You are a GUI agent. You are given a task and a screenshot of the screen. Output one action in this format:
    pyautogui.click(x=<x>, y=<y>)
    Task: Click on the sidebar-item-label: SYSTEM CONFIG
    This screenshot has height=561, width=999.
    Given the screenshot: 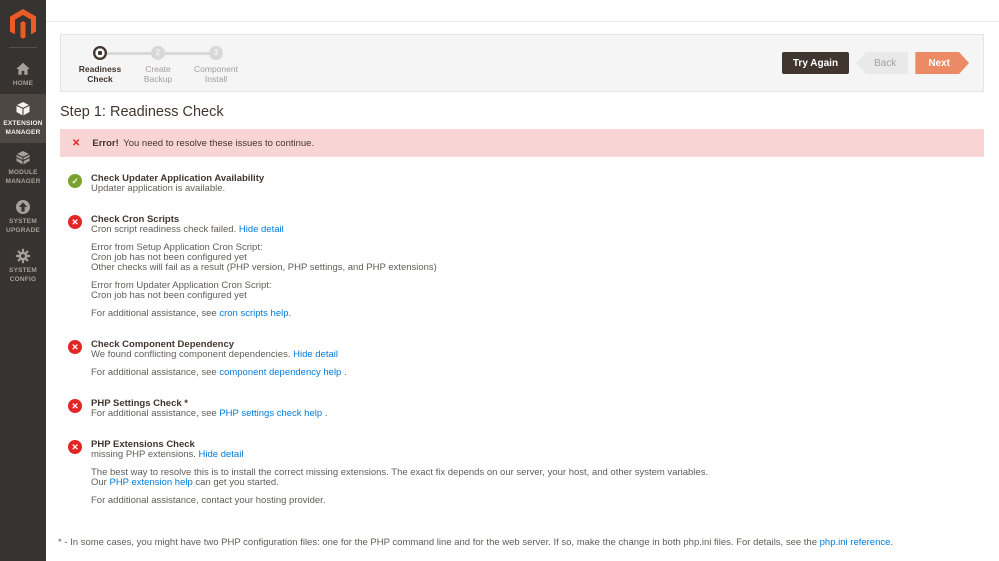 What is the action you would take?
    pyautogui.click(x=23, y=275)
    